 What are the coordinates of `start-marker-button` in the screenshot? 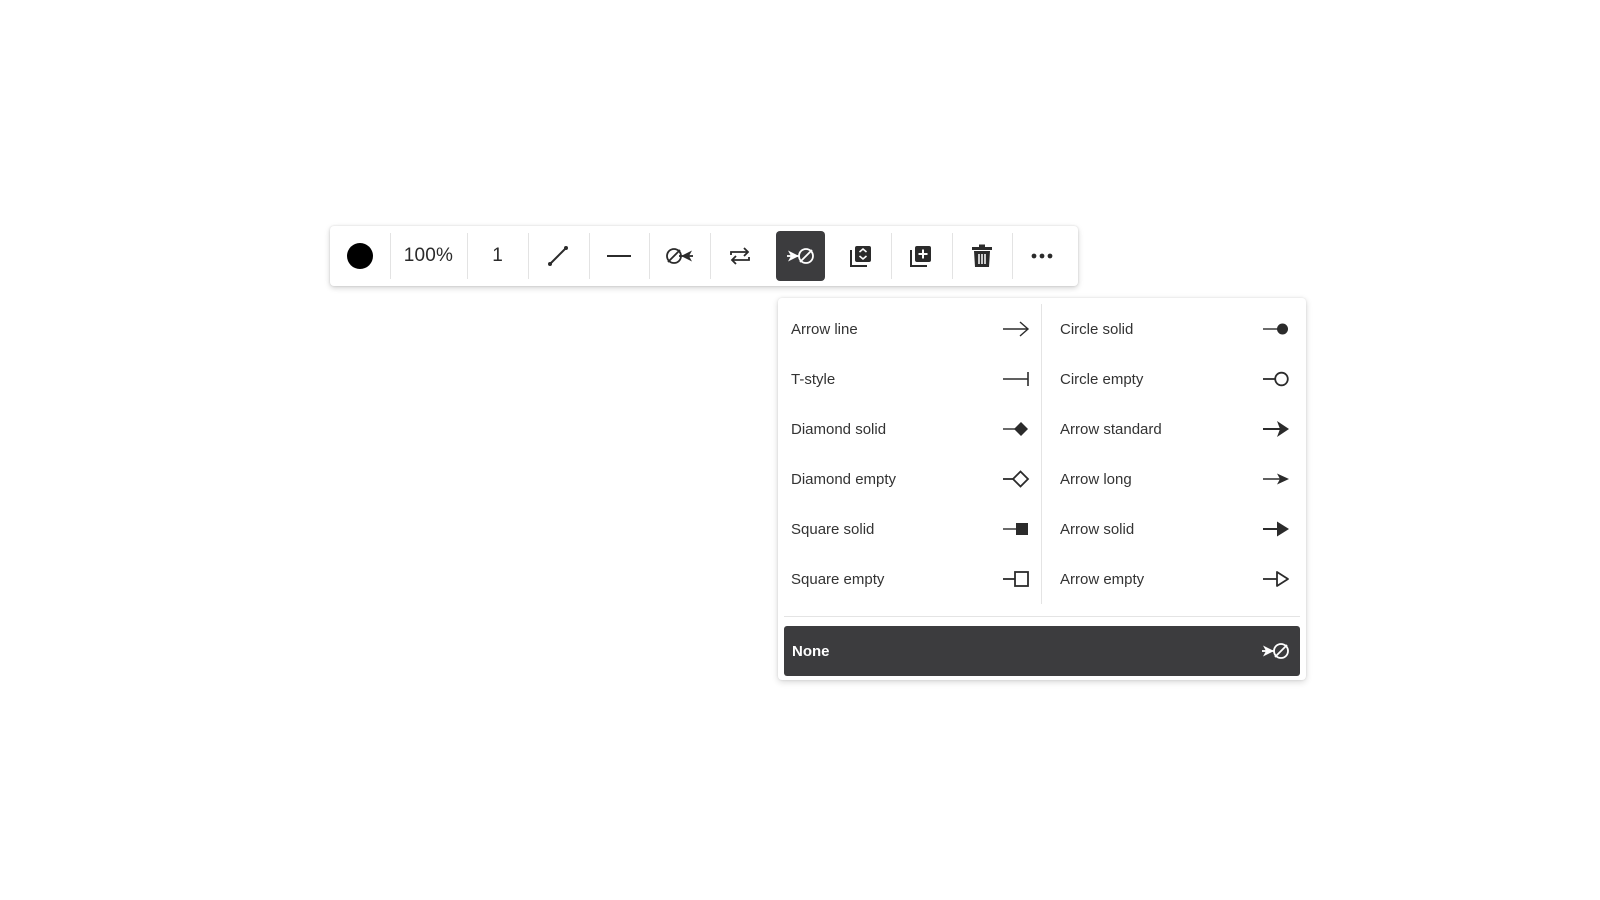 It's located at (679, 256).